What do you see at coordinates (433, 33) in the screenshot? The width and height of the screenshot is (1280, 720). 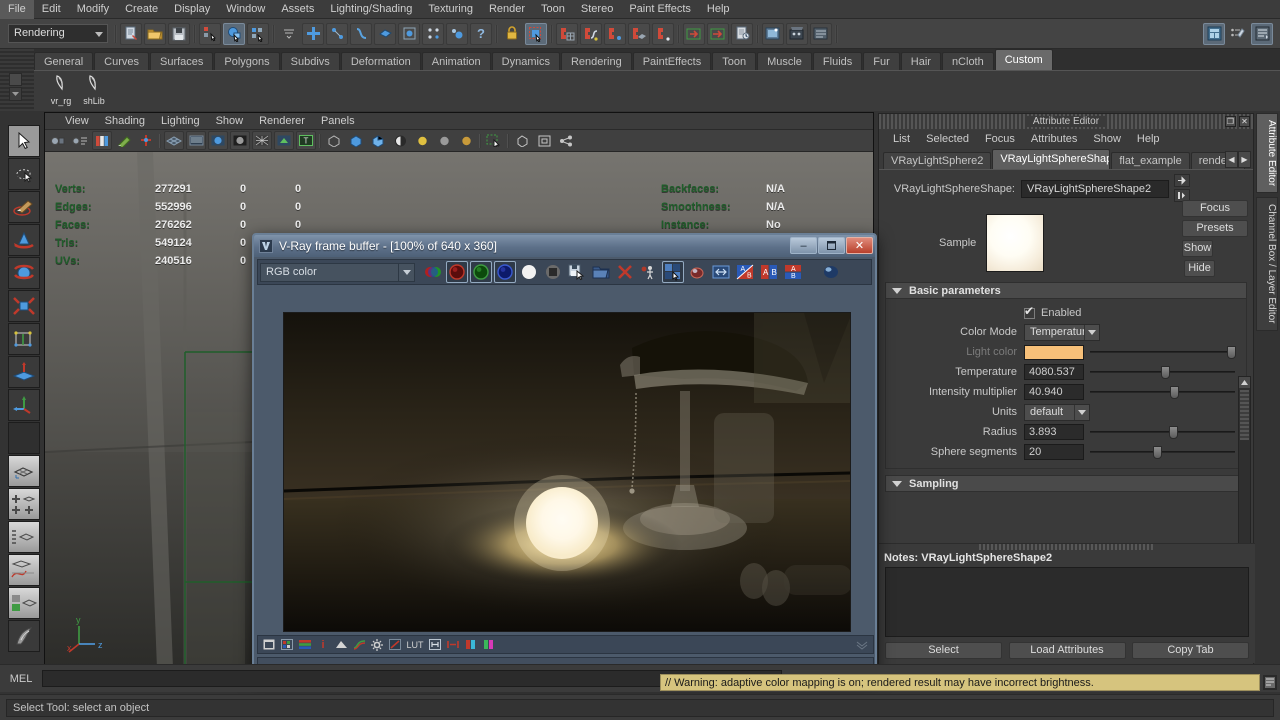 I see `snap-to-uv-button` at bounding box center [433, 33].